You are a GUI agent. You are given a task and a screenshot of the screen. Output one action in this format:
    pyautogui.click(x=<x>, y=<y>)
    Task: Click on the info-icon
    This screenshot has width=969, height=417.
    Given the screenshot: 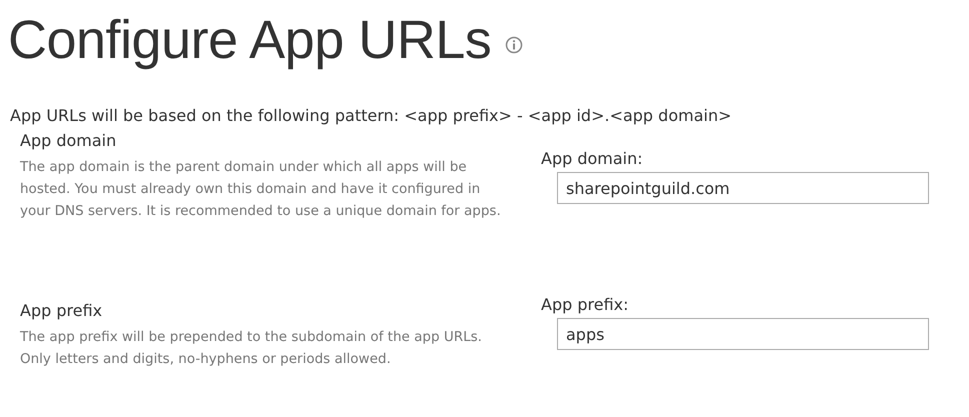 What is the action you would take?
    pyautogui.click(x=514, y=45)
    